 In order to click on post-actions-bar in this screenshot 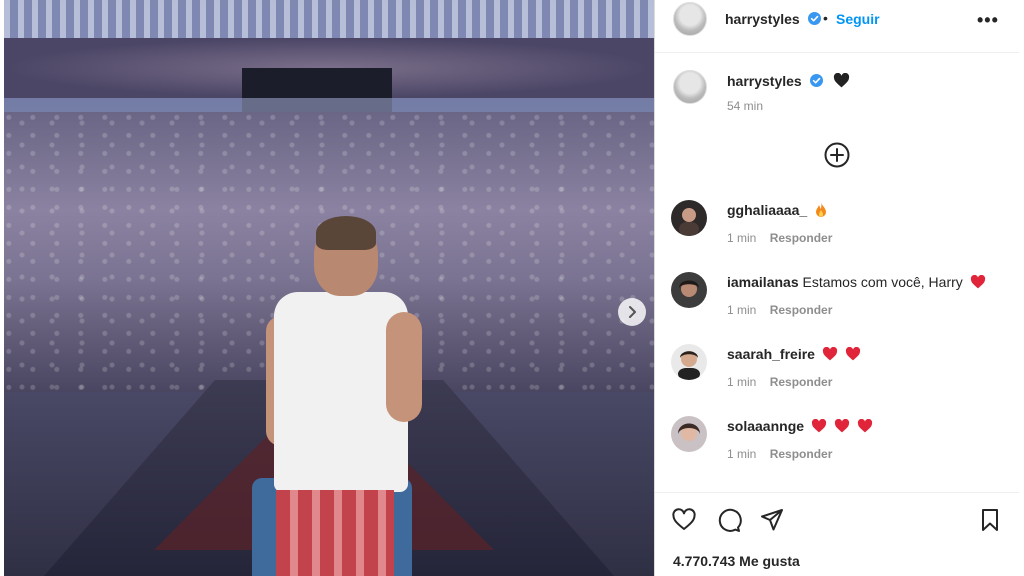, I will do `click(837, 519)`.